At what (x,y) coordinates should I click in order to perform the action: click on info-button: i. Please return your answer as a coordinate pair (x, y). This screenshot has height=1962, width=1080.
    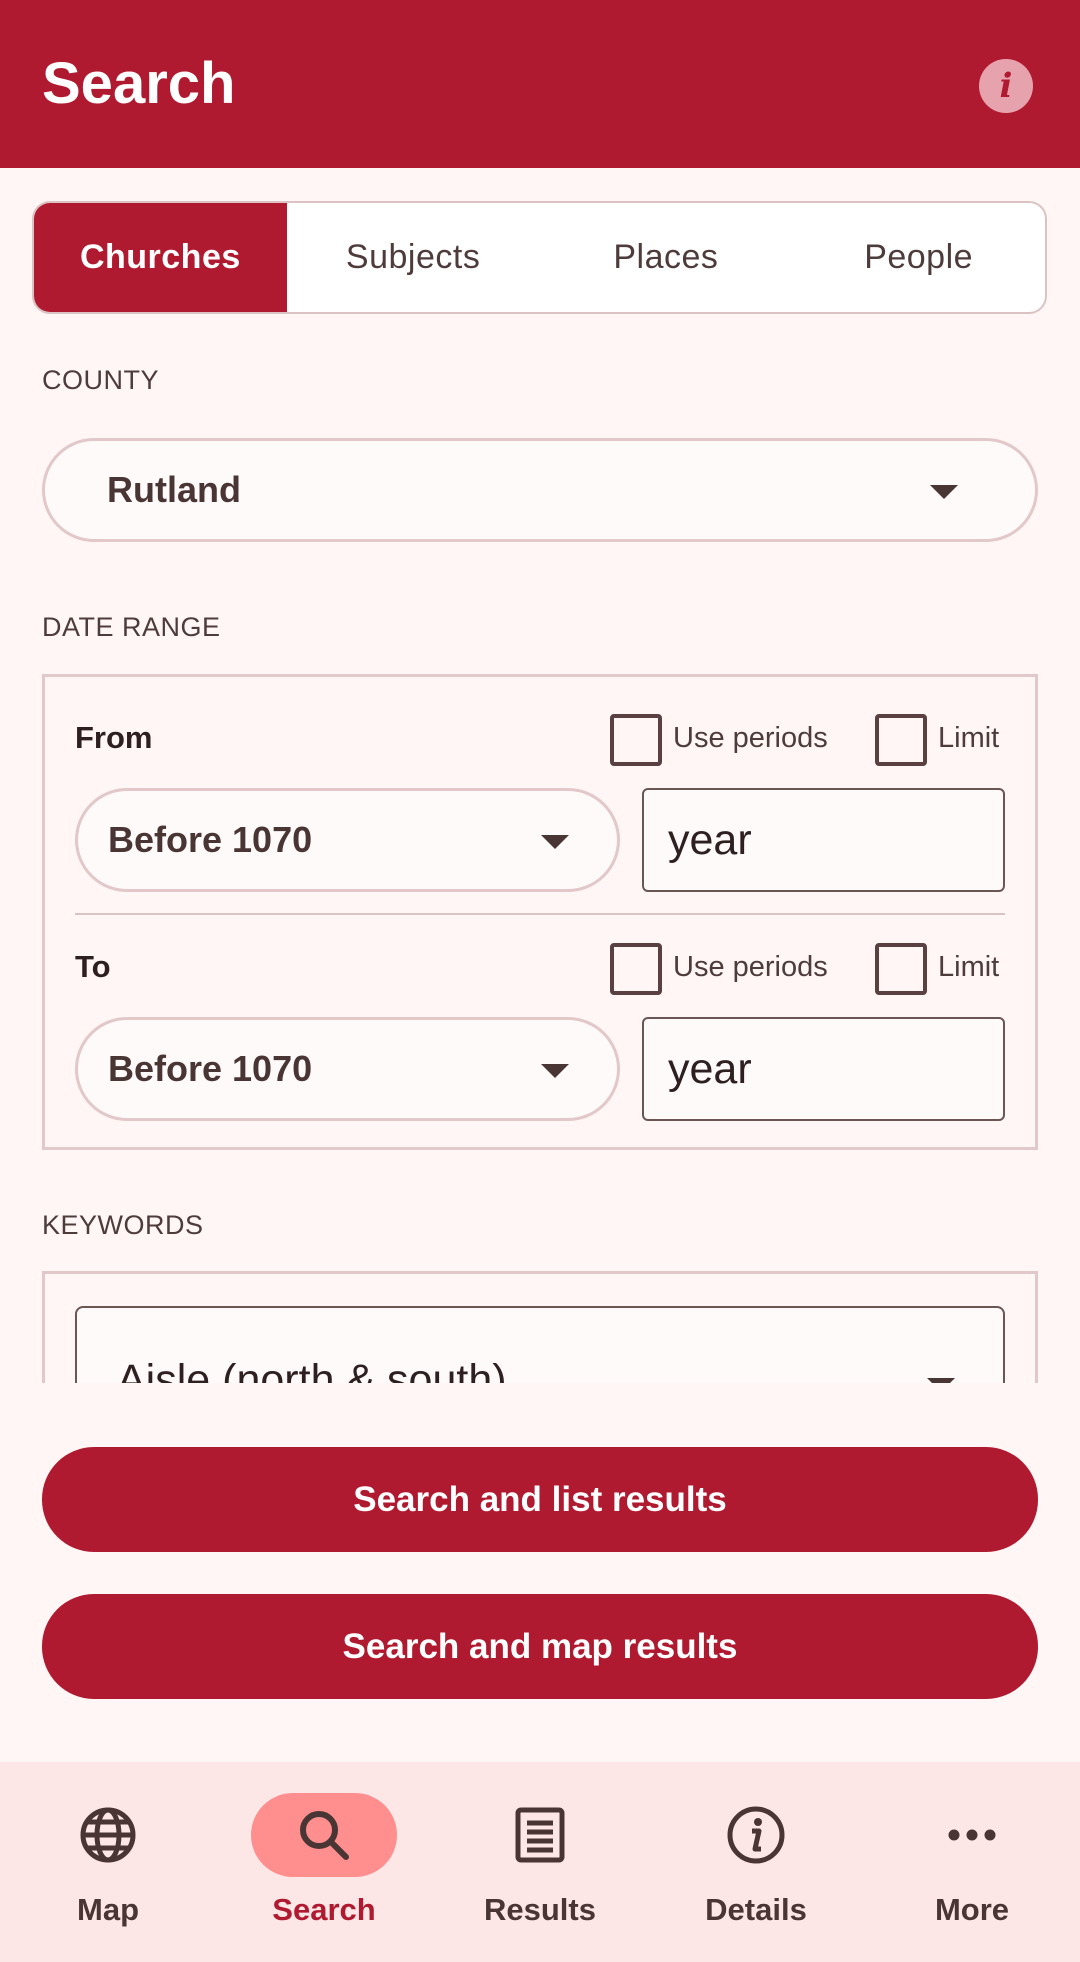
    Looking at the image, I should click on (1006, 86).